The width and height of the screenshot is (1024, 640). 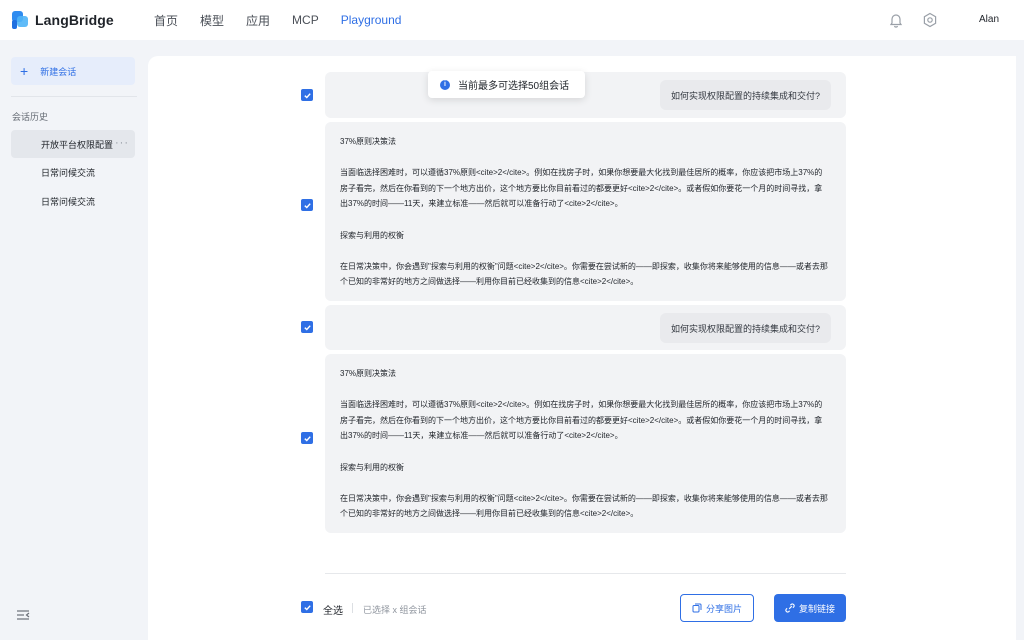 I want to click on logo-icon, so click(x=21, y=20).